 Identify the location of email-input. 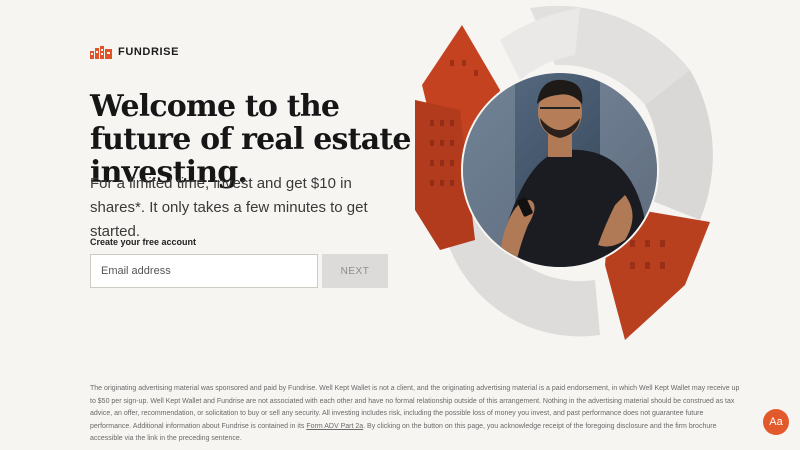
(204, 271).